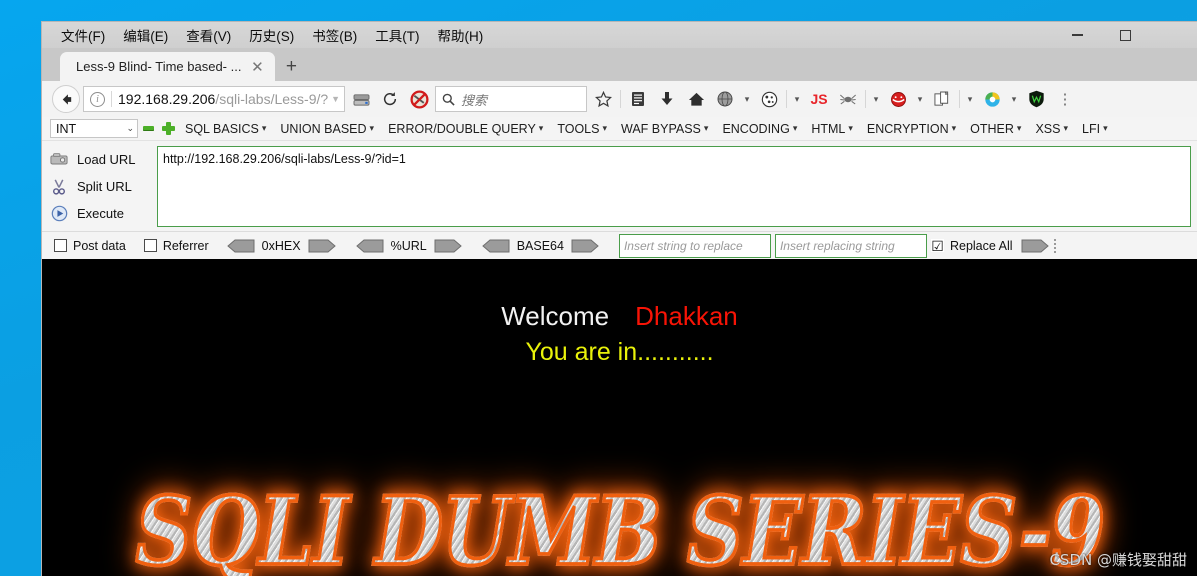 This screenshot has width=1197, height=576. What do you see at coordinates (585, 246) in the screenshot?
I see `base64-encode-button` at bounding box center [585, 246].